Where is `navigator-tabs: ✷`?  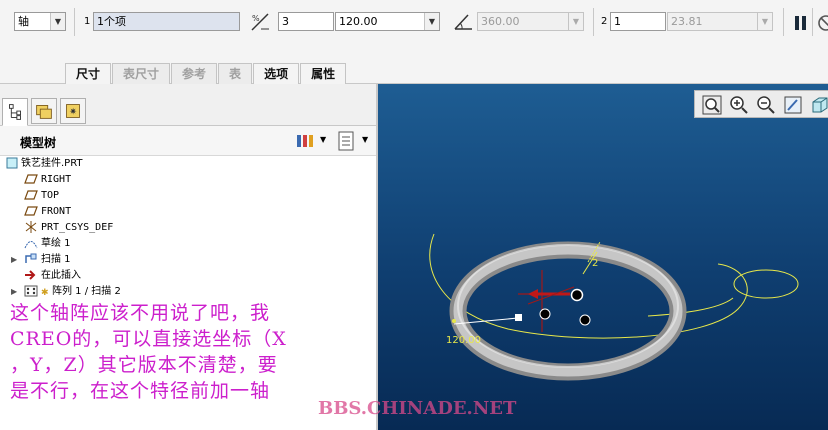
navigator-tabs: ✷ is located at coordinates (188, 105).